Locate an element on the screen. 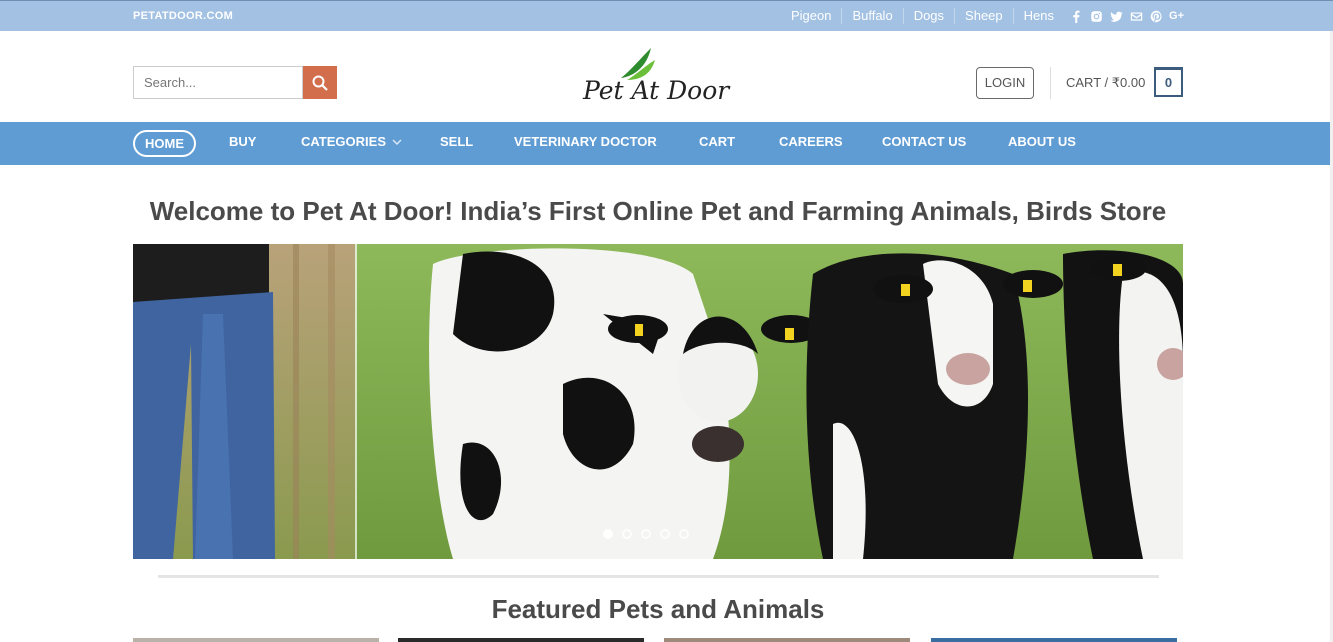 Image resolution: width=1333 pixels, height=642 pixels. top-link-buffalo: Buffalo is located at coordinates (871, 16).